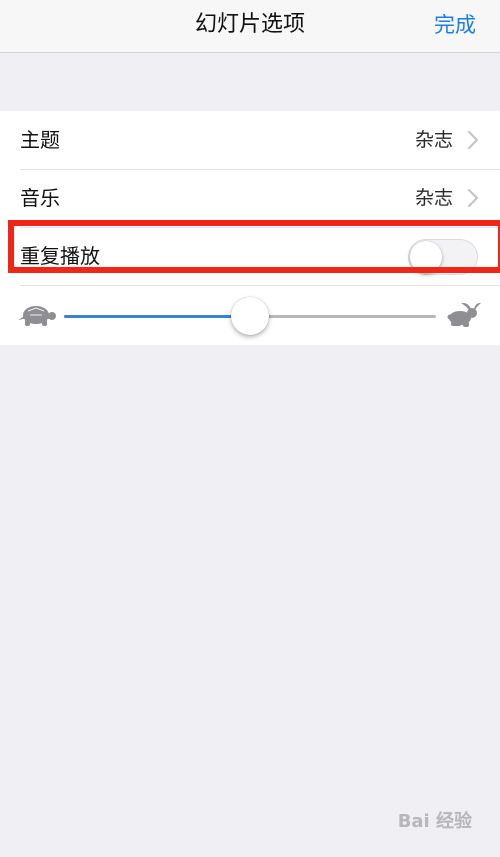  I want to click on speed-row, so click(250, 314).